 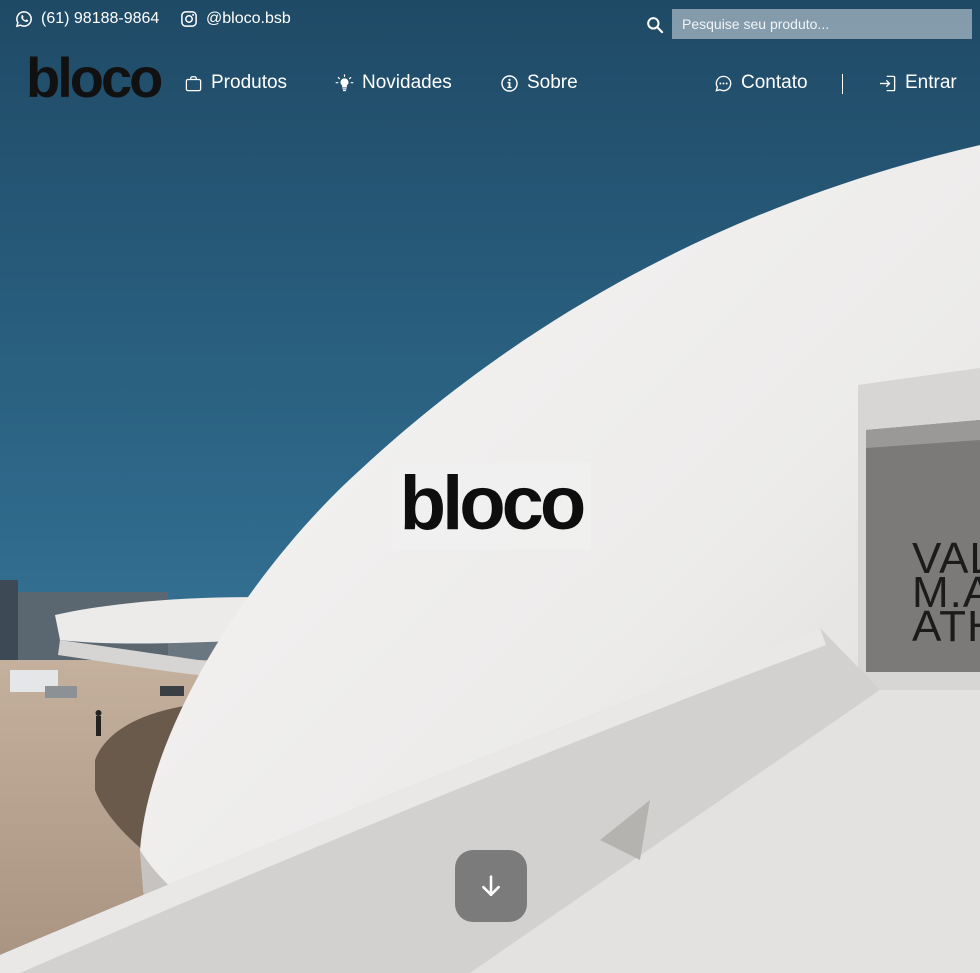 I want to click on nav-label: Novidades, so click(x=407, y=82).